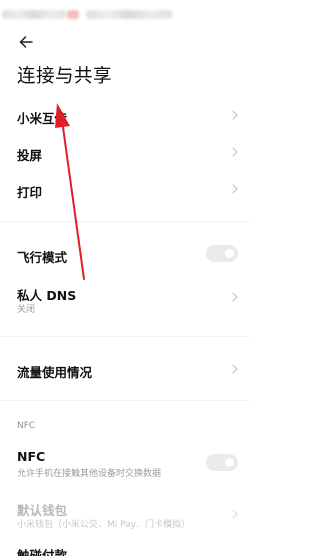 This screenshot has height=556, width=320. Describe the element at coordinates (125, 550) in the screenshot. I see `settings-row-tap-pay: 触碰付款` at that location.